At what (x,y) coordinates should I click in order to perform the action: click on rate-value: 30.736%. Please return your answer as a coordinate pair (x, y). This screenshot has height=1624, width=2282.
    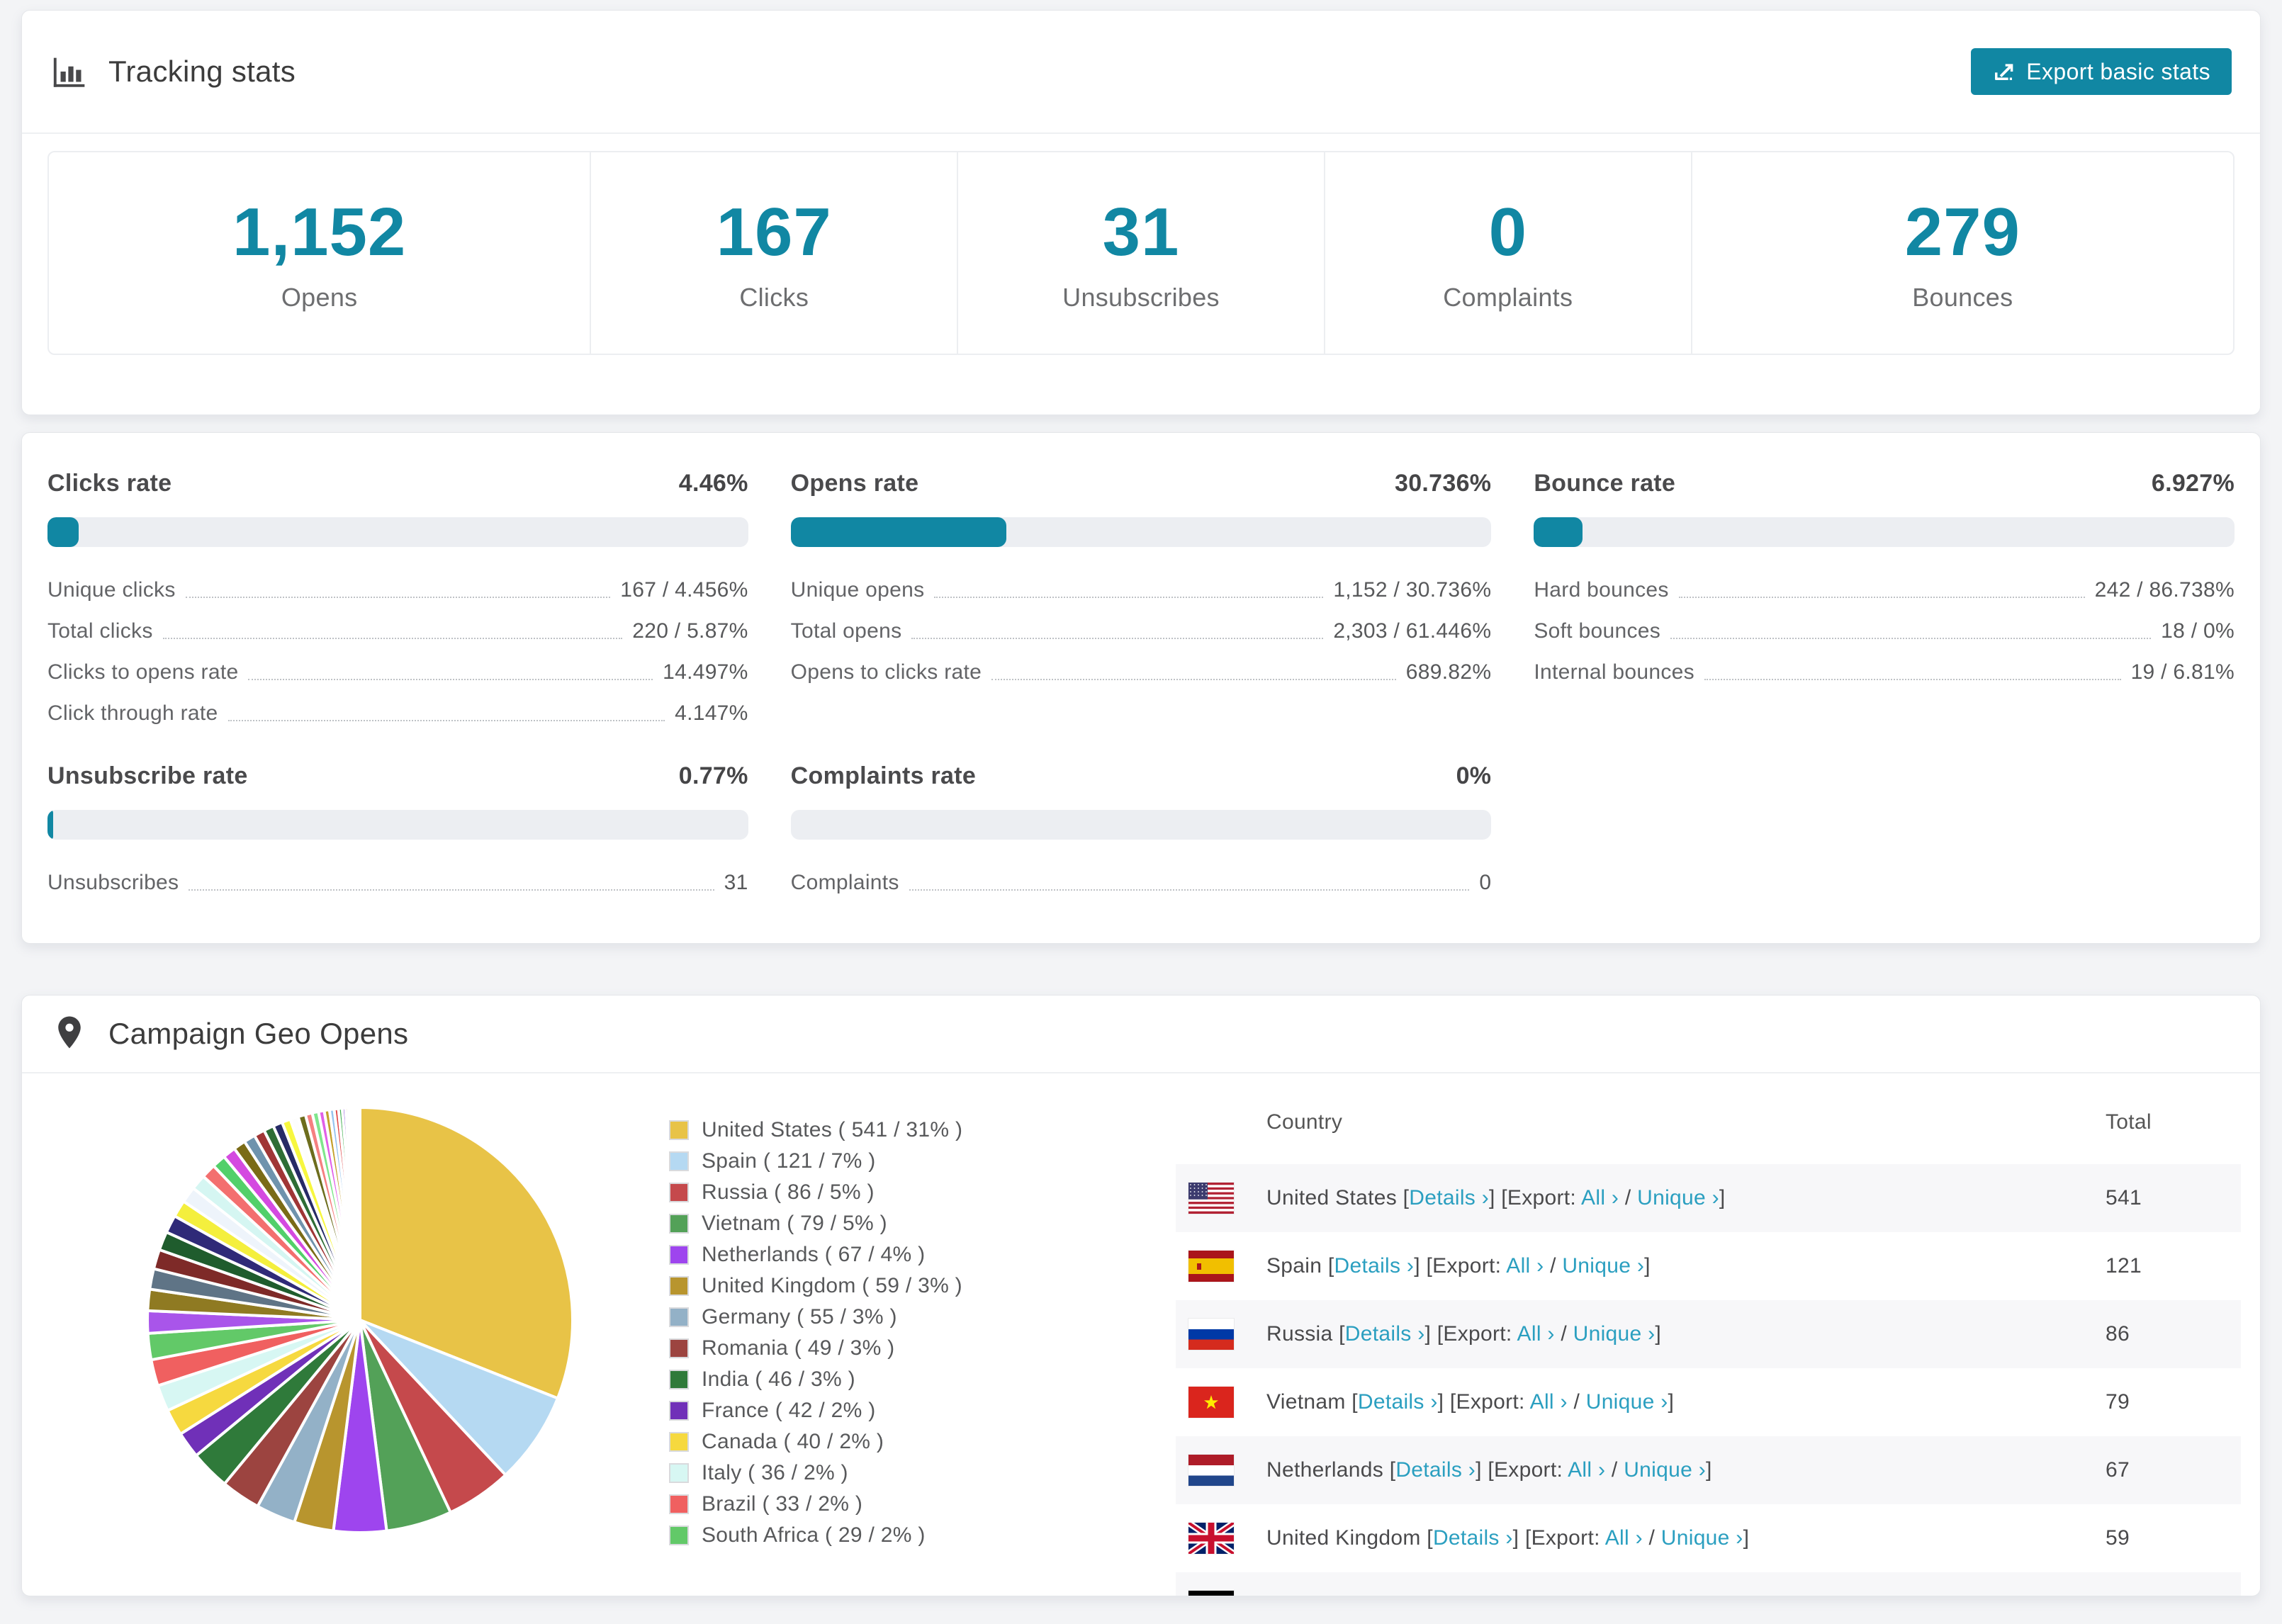
    Looking at the image, I should click on (1444, 484).